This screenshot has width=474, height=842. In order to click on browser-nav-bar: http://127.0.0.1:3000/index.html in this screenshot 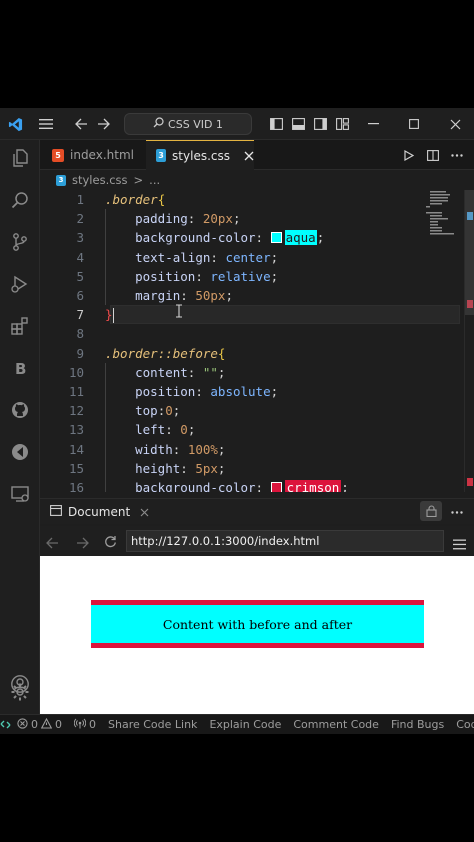, I will do `click(257, 541)`.